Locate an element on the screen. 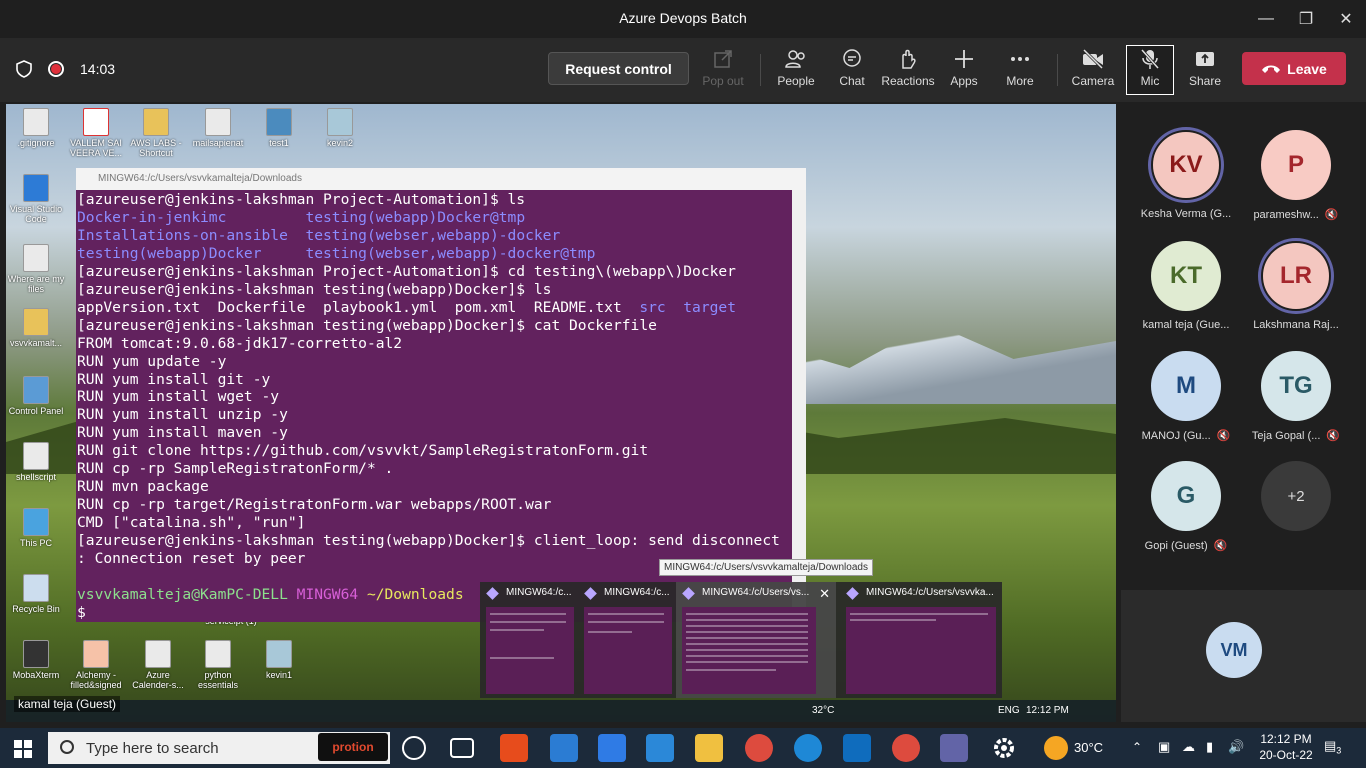 The image size is (1366, 768). pdf-icon is located at coordinates (96, 654).